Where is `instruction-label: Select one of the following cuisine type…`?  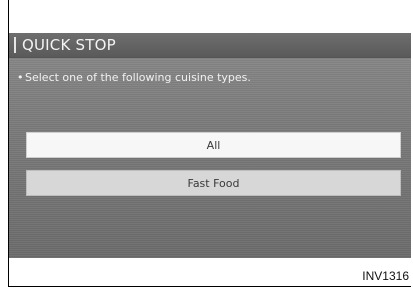
instruction-label: Select one of the following cuisine type… is located at coordinates (138, 77).